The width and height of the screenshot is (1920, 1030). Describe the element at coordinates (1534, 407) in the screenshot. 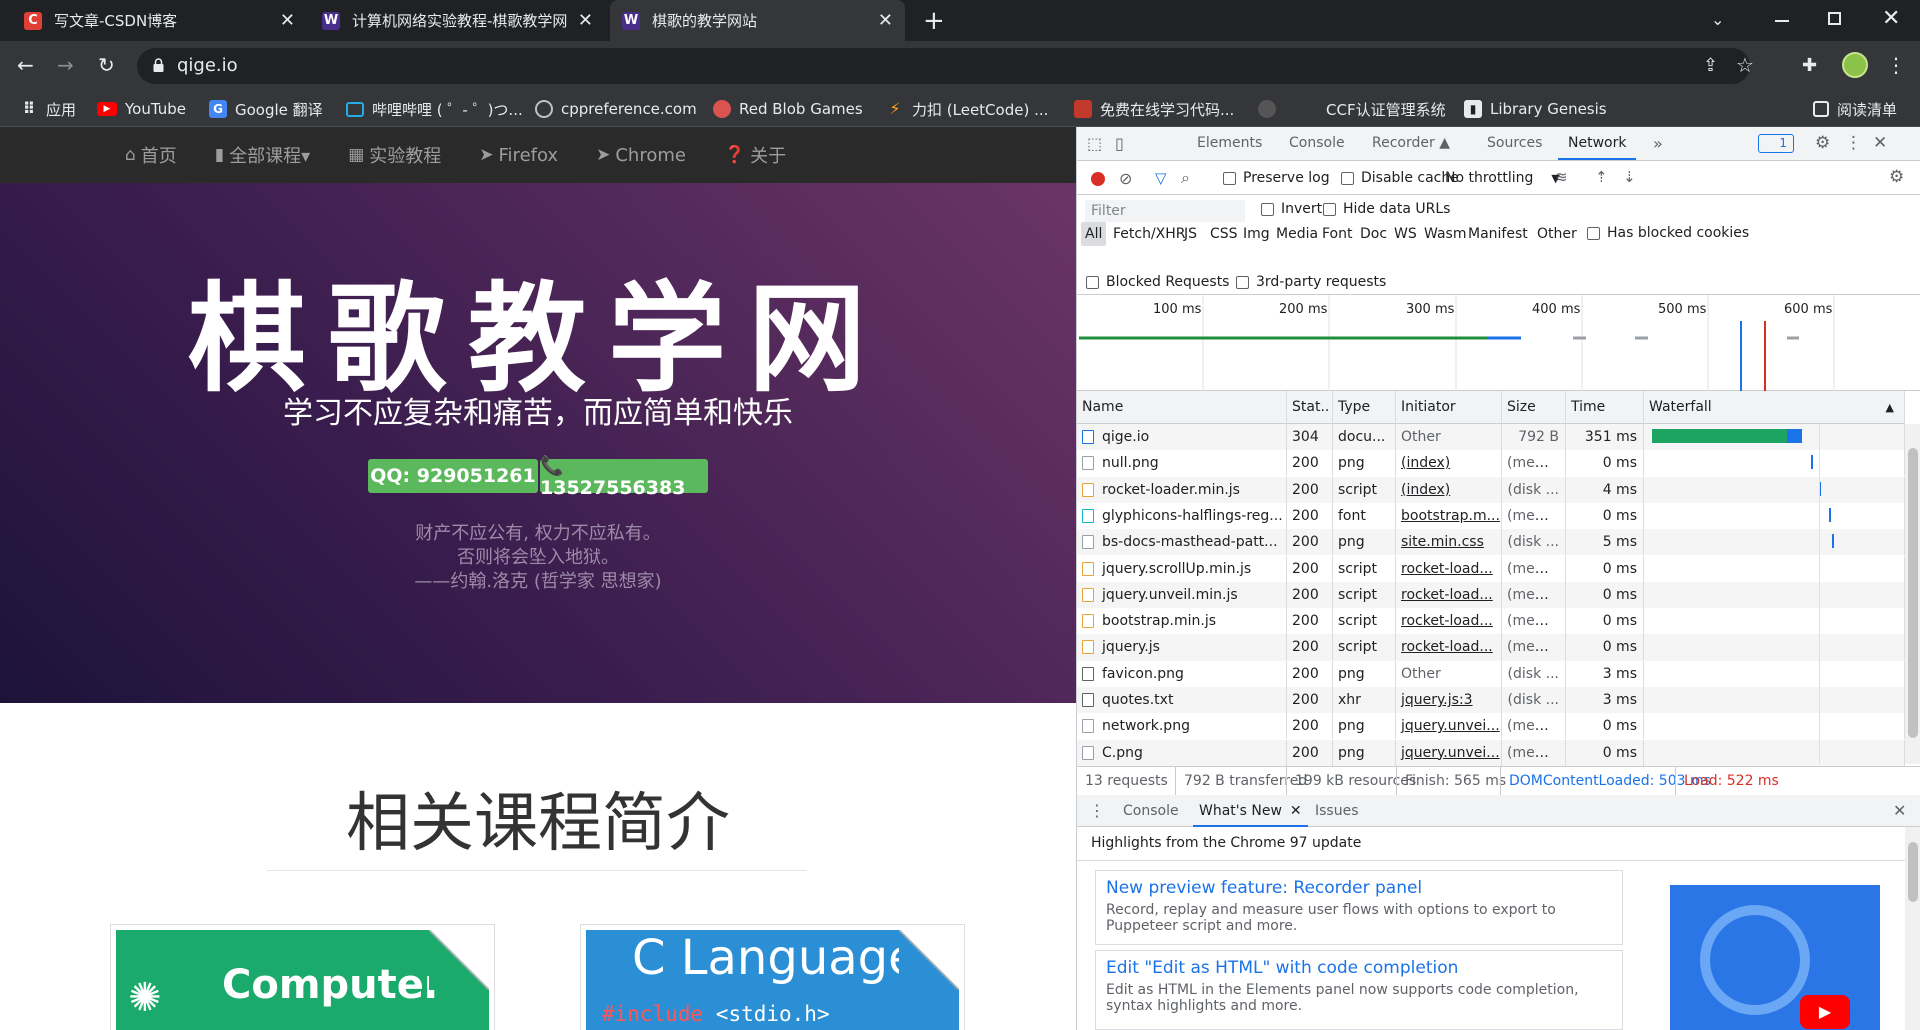

I see `col-size: Size` at that location.